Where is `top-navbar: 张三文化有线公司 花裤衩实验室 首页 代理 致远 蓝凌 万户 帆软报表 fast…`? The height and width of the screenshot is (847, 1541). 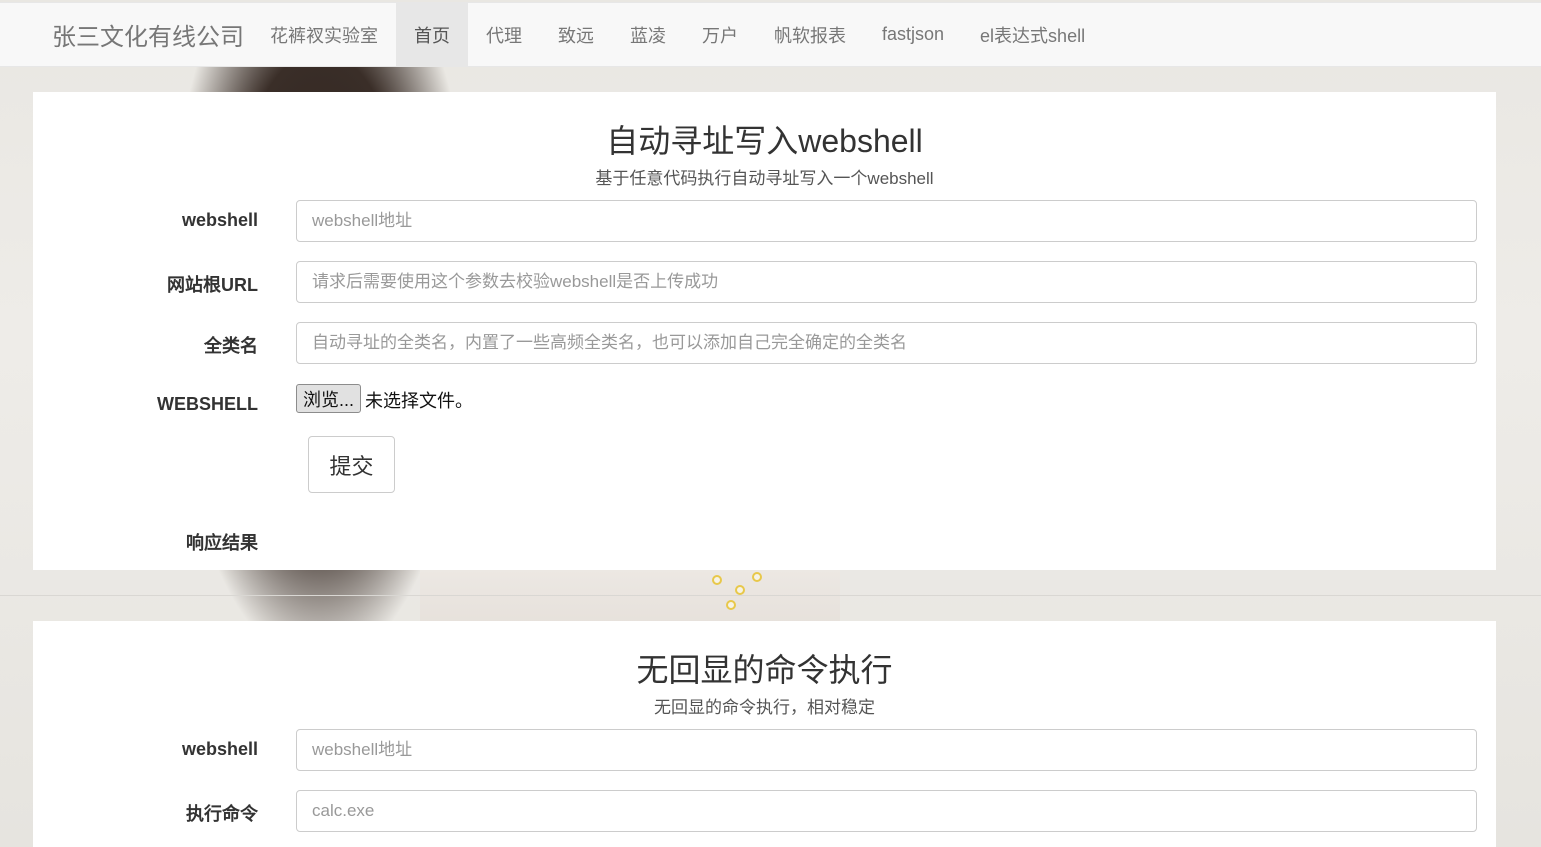 top-navbar: 张三文化有线公司 花裤衩实验室 首页 代理 致远 蓝凌 万户 帆软报表 fast… is located at coordinates (770, 34).